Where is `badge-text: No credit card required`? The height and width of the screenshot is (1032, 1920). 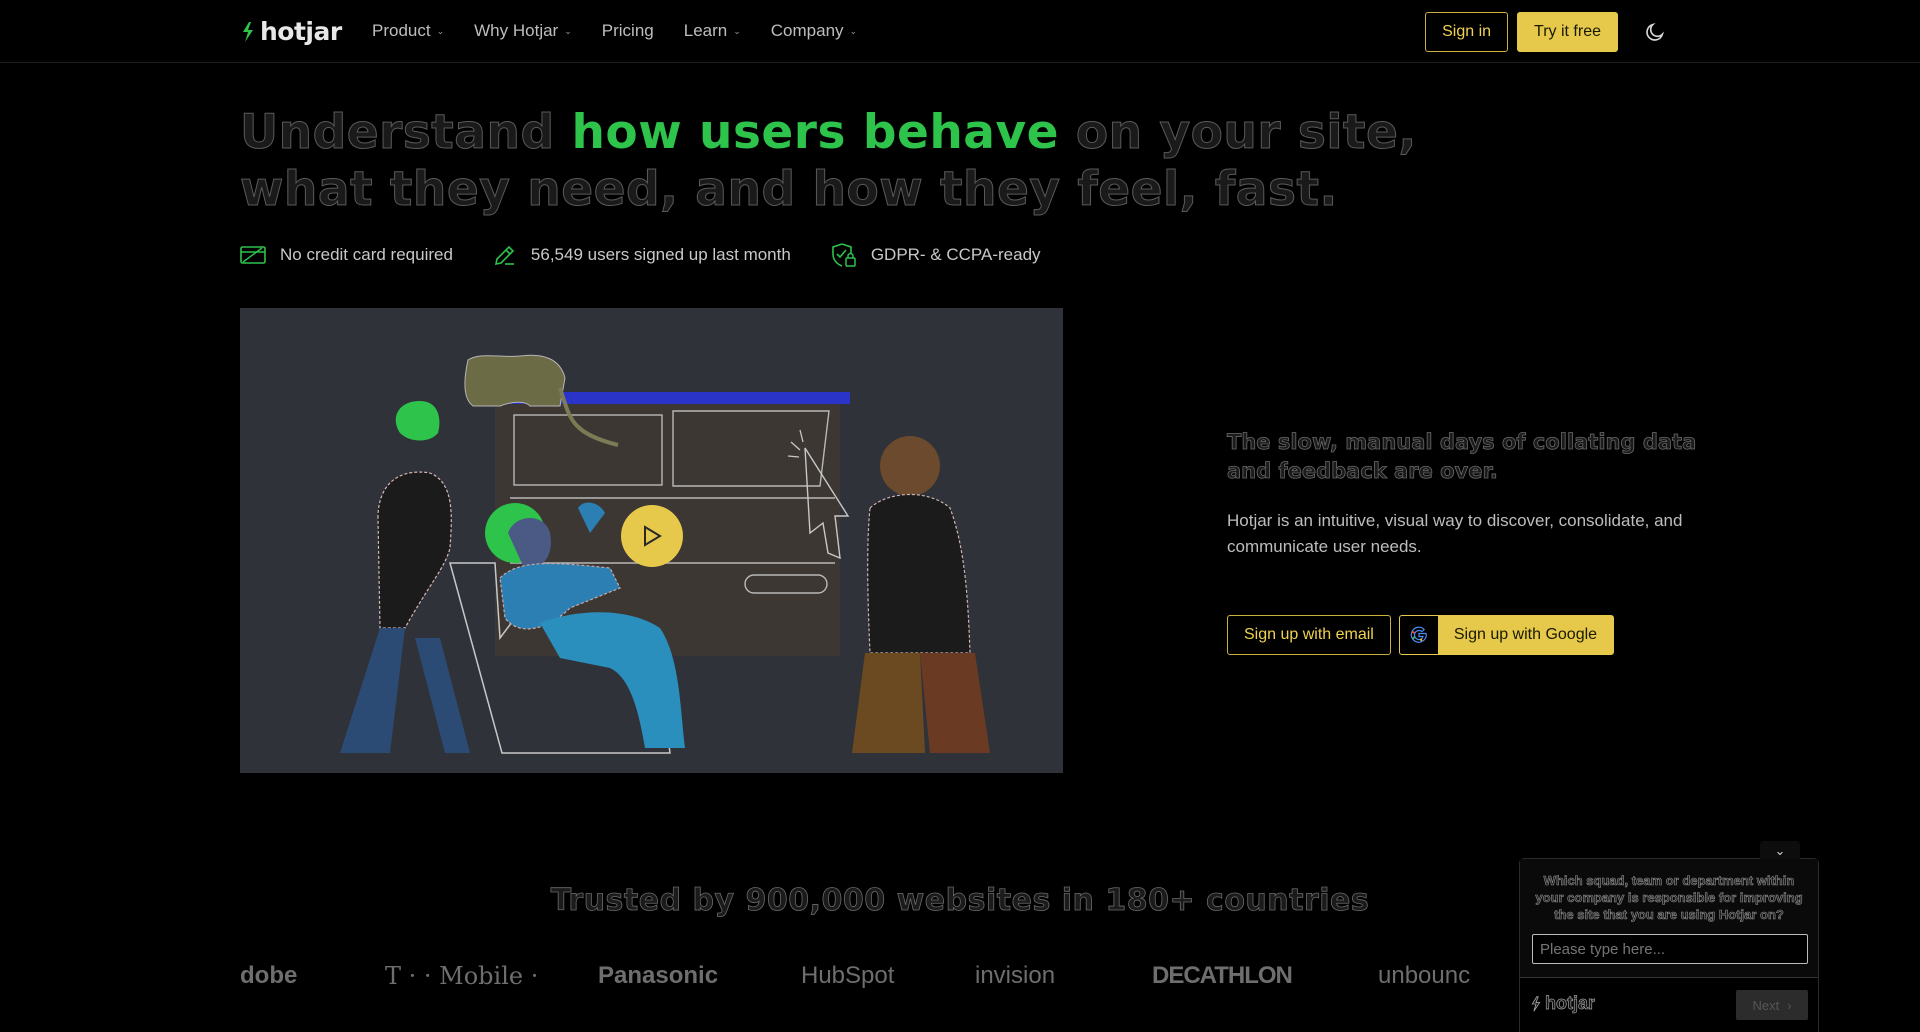
badge-text: No credit card required is located at coordinates (366, 254).